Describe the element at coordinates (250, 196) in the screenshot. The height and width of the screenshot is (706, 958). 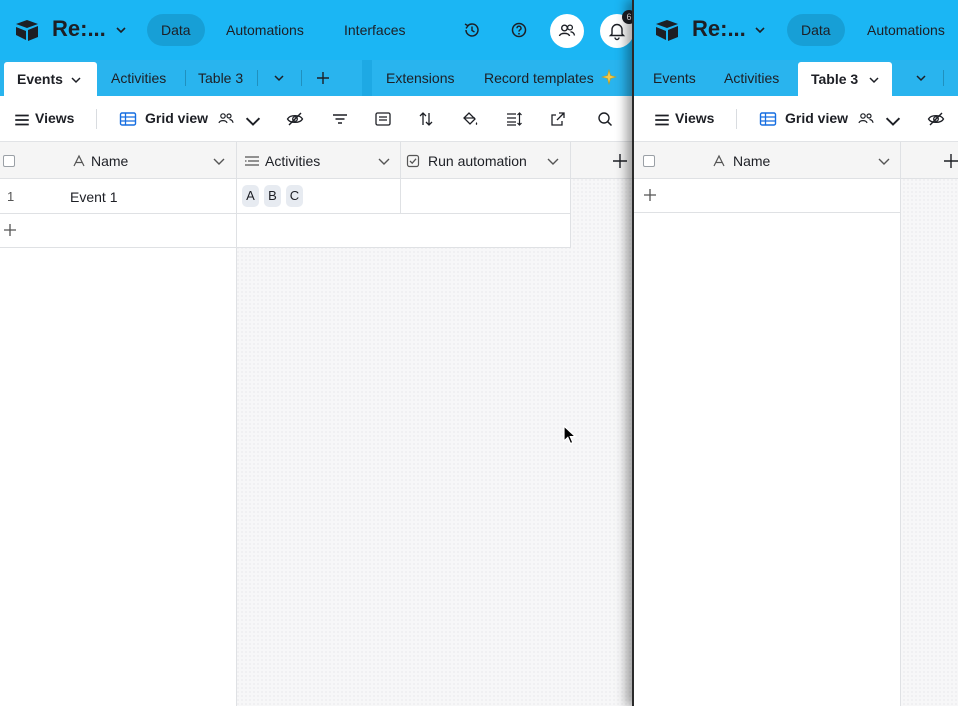
I see `linked-record-chip: A` at that location.